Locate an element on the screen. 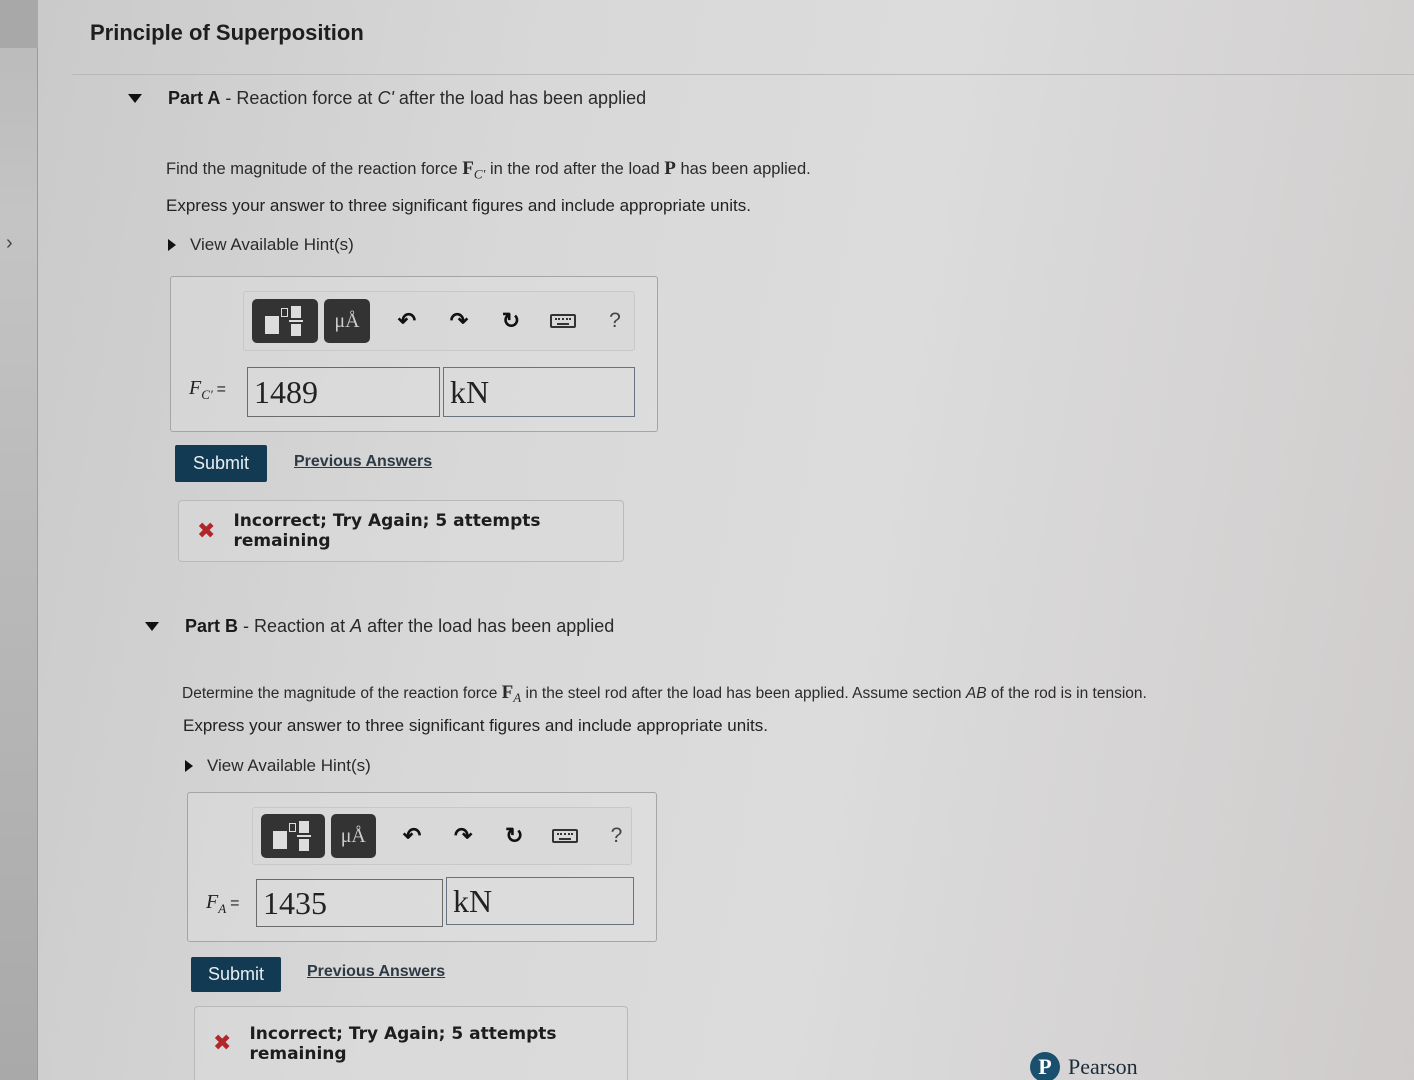 The height and width of the screenshot is (1080, 1414). pearson-logo-icon: P is located at coordinates (1045, 1066).